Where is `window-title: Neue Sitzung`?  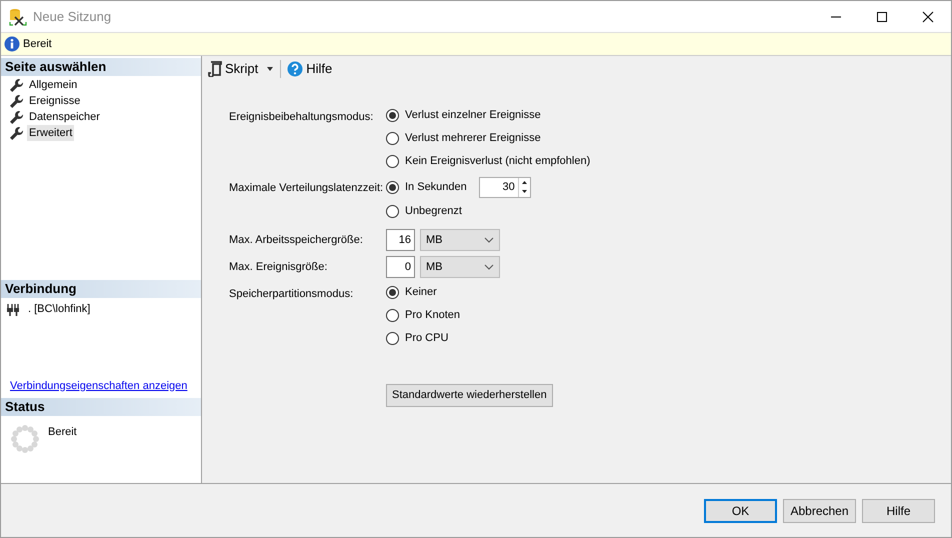 window-title: Neue Sitzung is located at coordinates (72, 17).